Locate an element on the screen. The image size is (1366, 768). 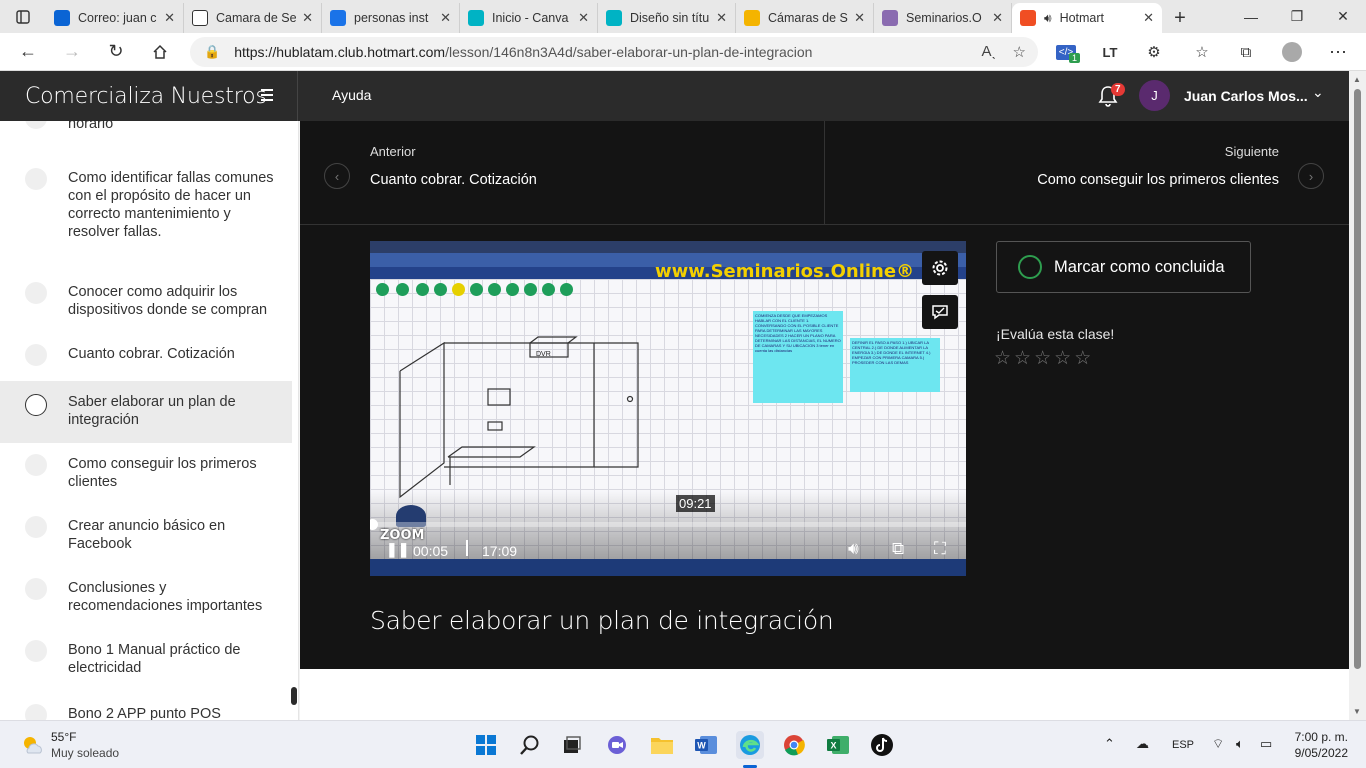
mark-complete-button: Marcar como concluida is located at coordinates (1123, 267).